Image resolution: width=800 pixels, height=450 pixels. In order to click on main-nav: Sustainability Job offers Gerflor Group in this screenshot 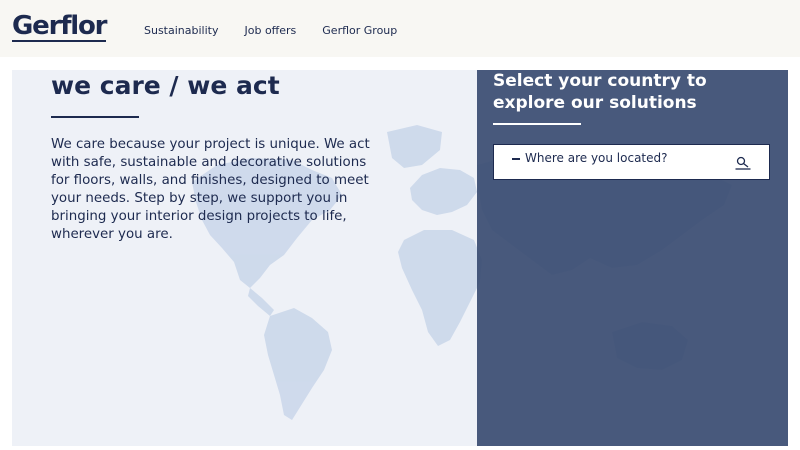, I will do `click(283, 30)`.